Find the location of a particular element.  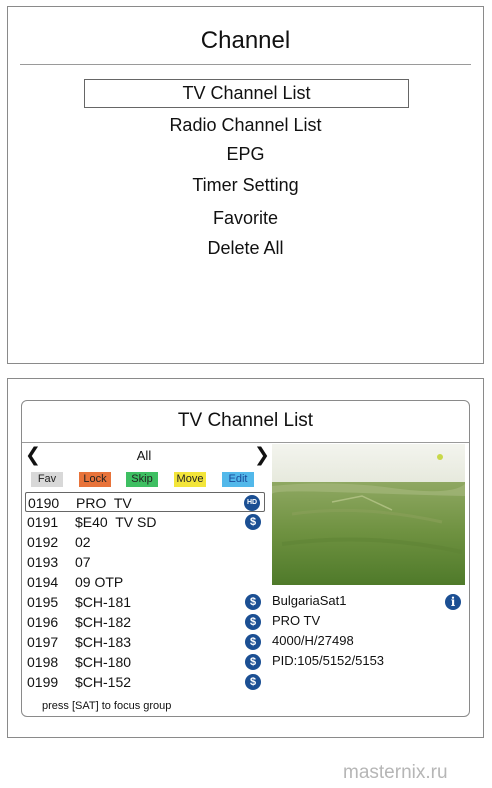

channel-logo-icon is located at coordinates (440, 457).